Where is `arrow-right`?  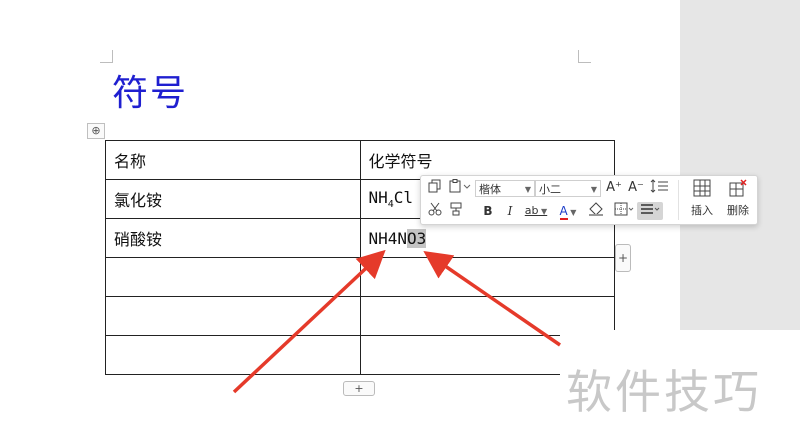 arrow-right is located at coordinates (492, 299).